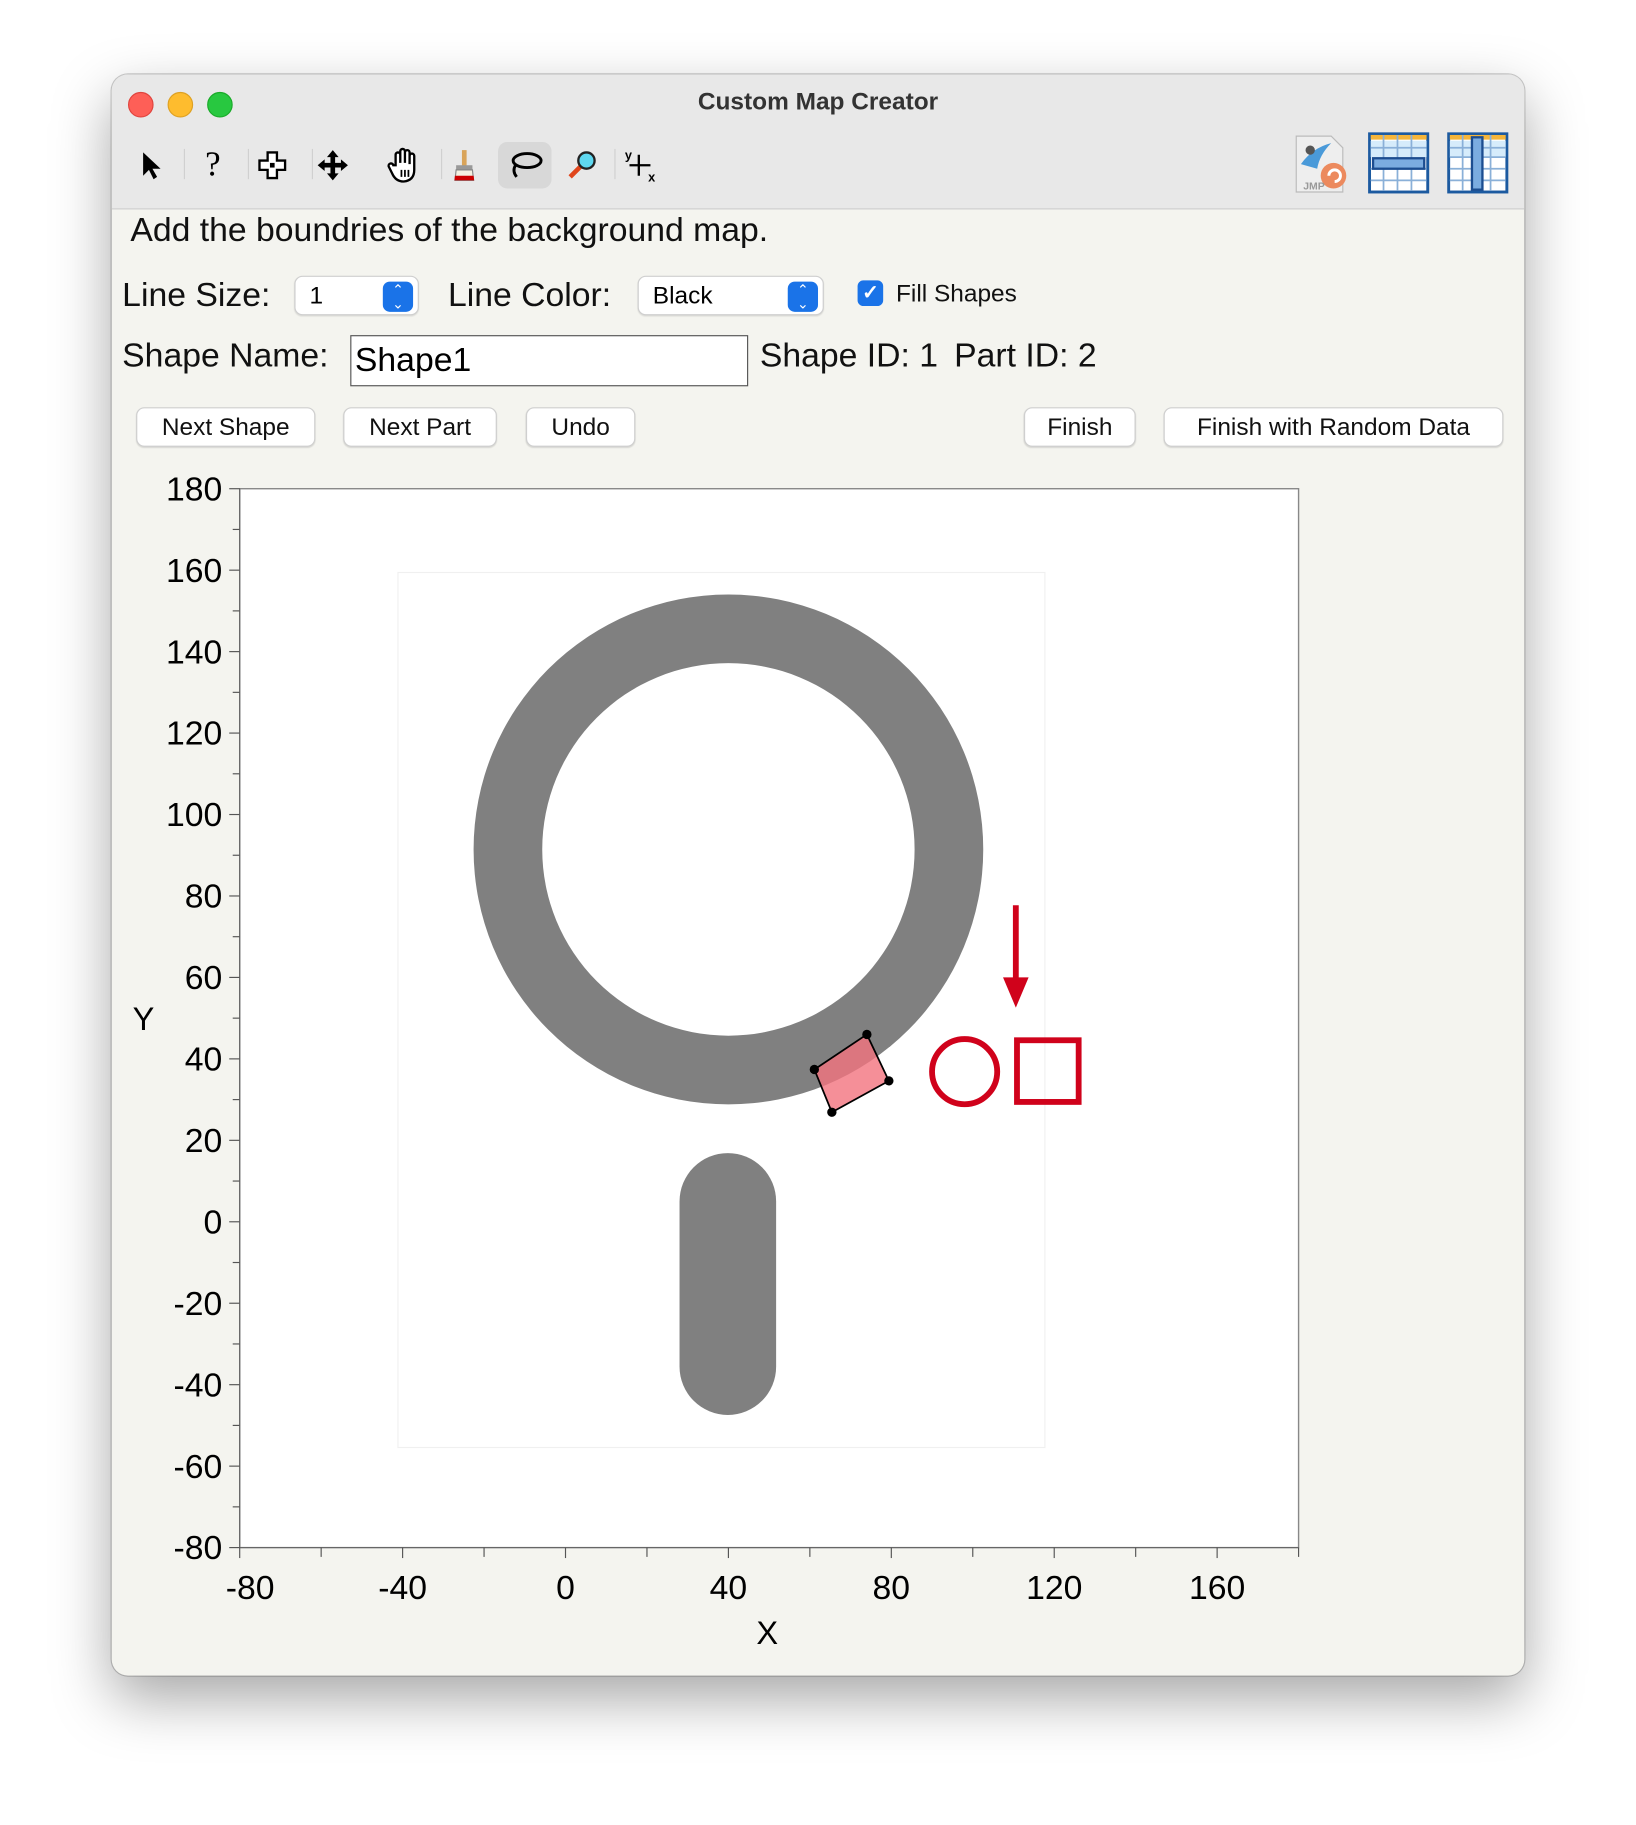 The width and height of the screenshot is (1636, 1825). I want to click on y-tick-label: 60, so click(204, 978).